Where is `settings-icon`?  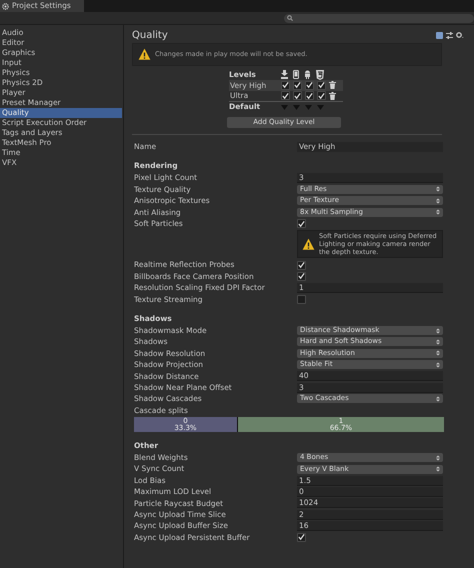
settings-icon is located at coordinates (460, 35).